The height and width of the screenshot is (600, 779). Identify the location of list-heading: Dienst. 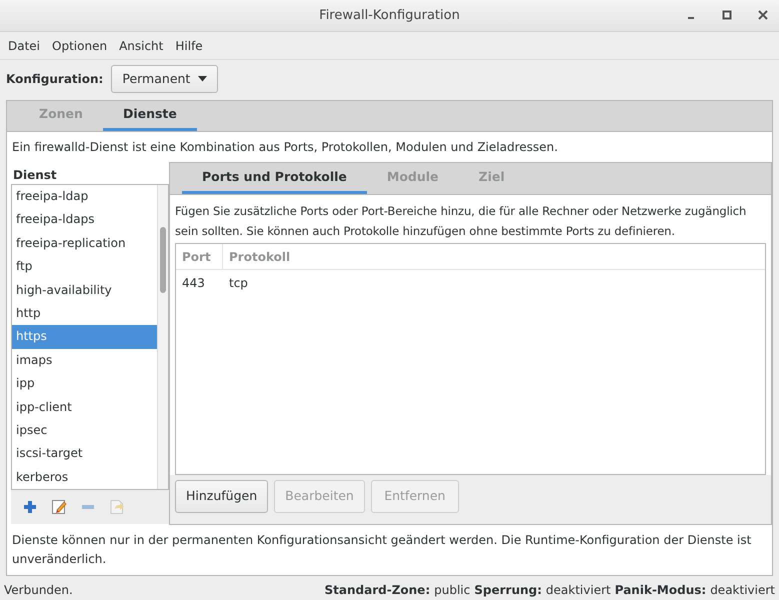
(35, 175).